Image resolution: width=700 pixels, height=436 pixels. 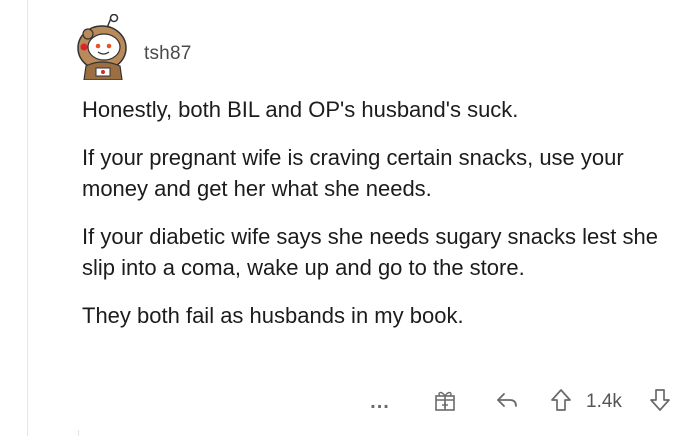 I want to click on gift-award-icon, so click(x=445, y=402).